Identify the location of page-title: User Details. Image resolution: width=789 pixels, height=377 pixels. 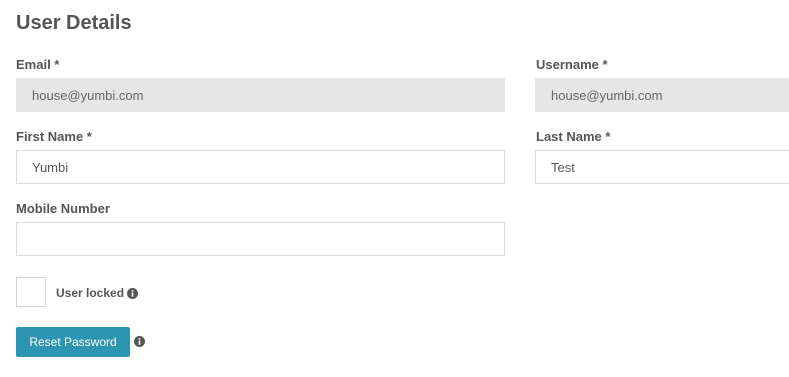
(74, 23).